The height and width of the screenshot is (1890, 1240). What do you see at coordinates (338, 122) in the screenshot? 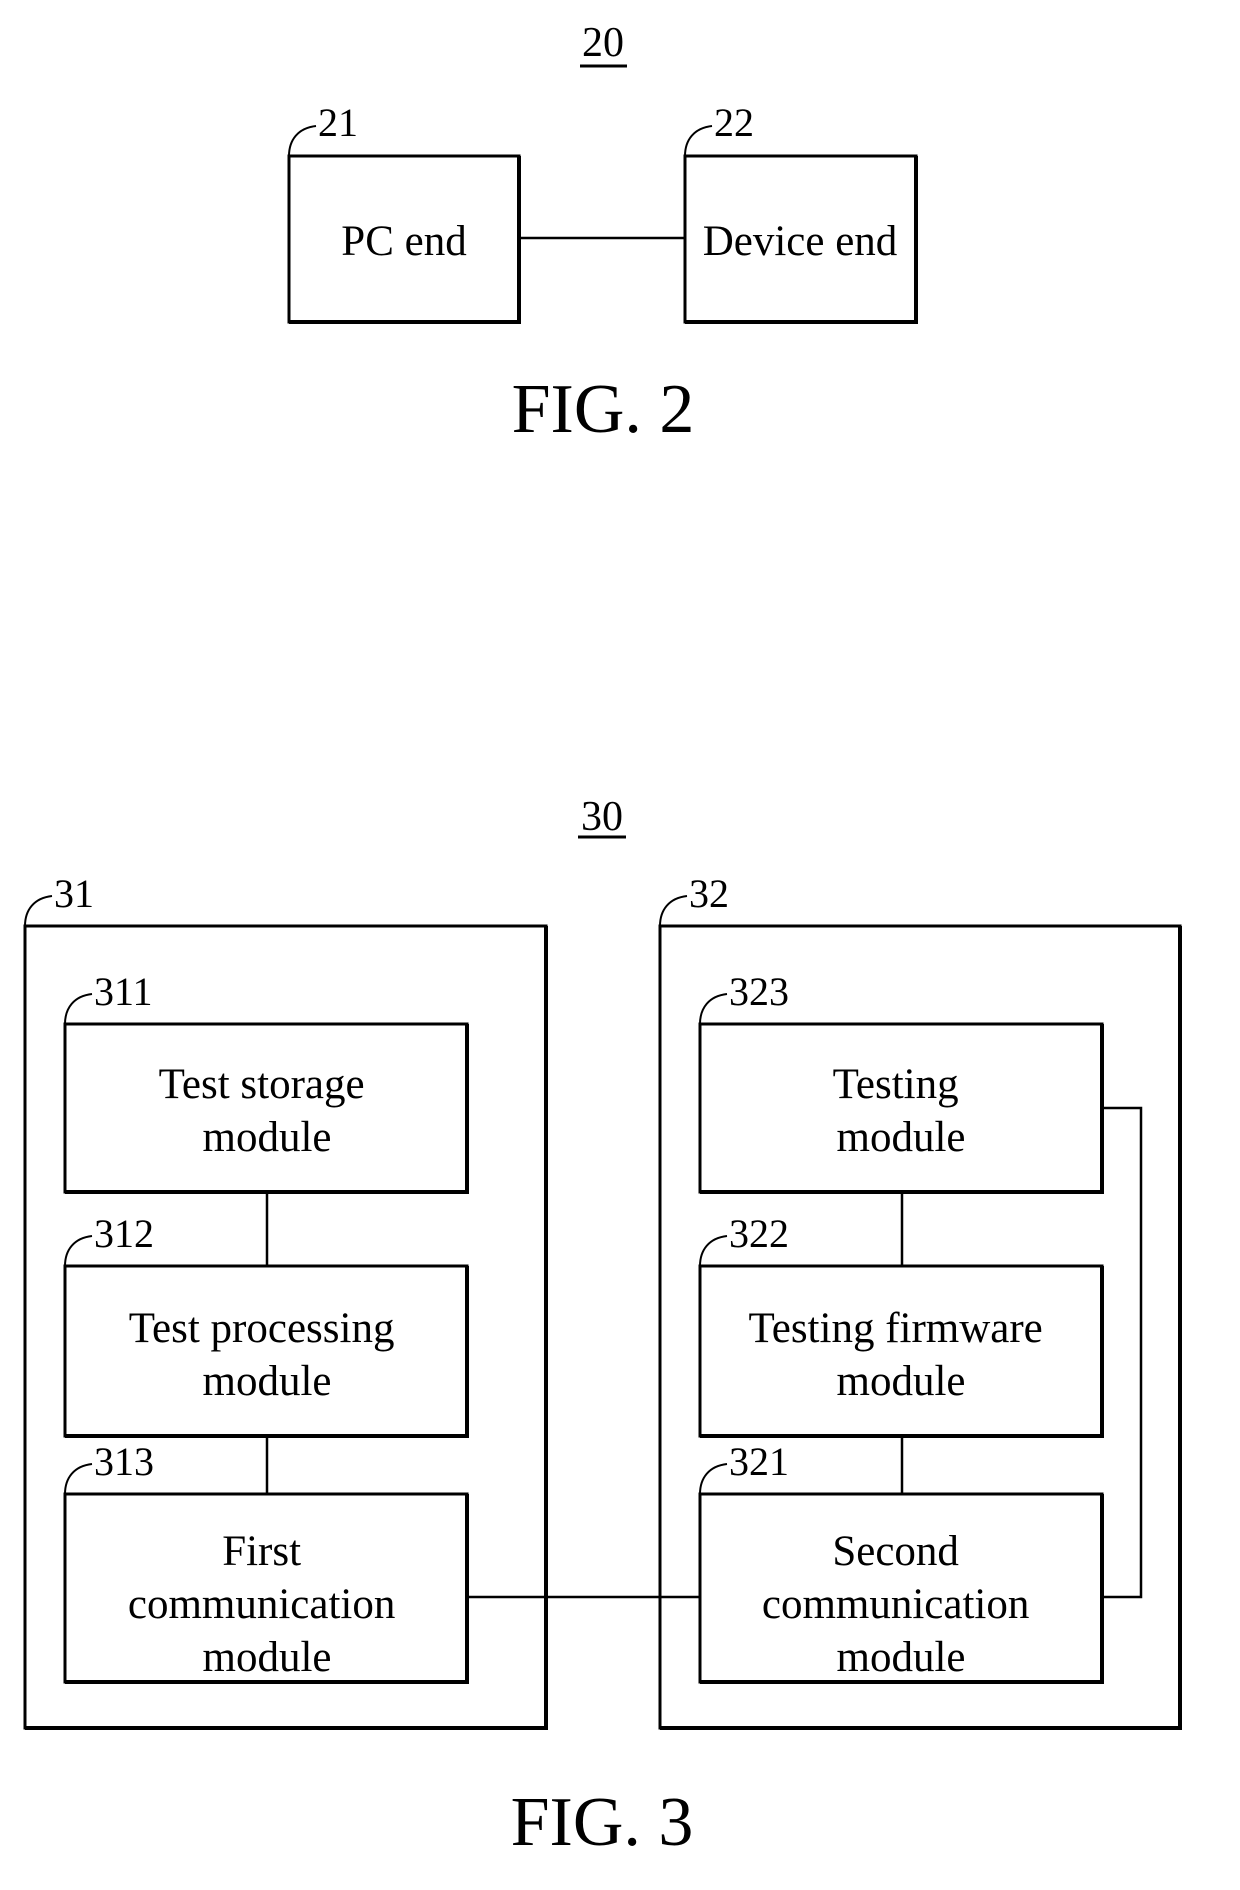
I see `ref-label-21: 21` at bounding box center [338, 122].